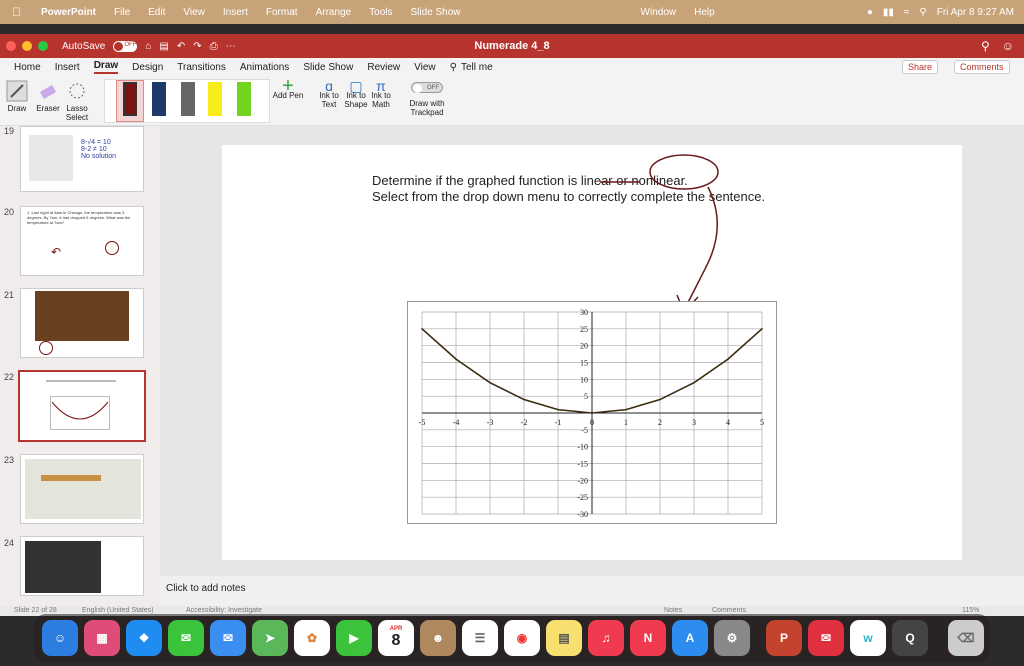  What do you see at coordinates (214, 46) in the screenshot?
I see `print-icon: ⎙` at bounding box center [214, 46].